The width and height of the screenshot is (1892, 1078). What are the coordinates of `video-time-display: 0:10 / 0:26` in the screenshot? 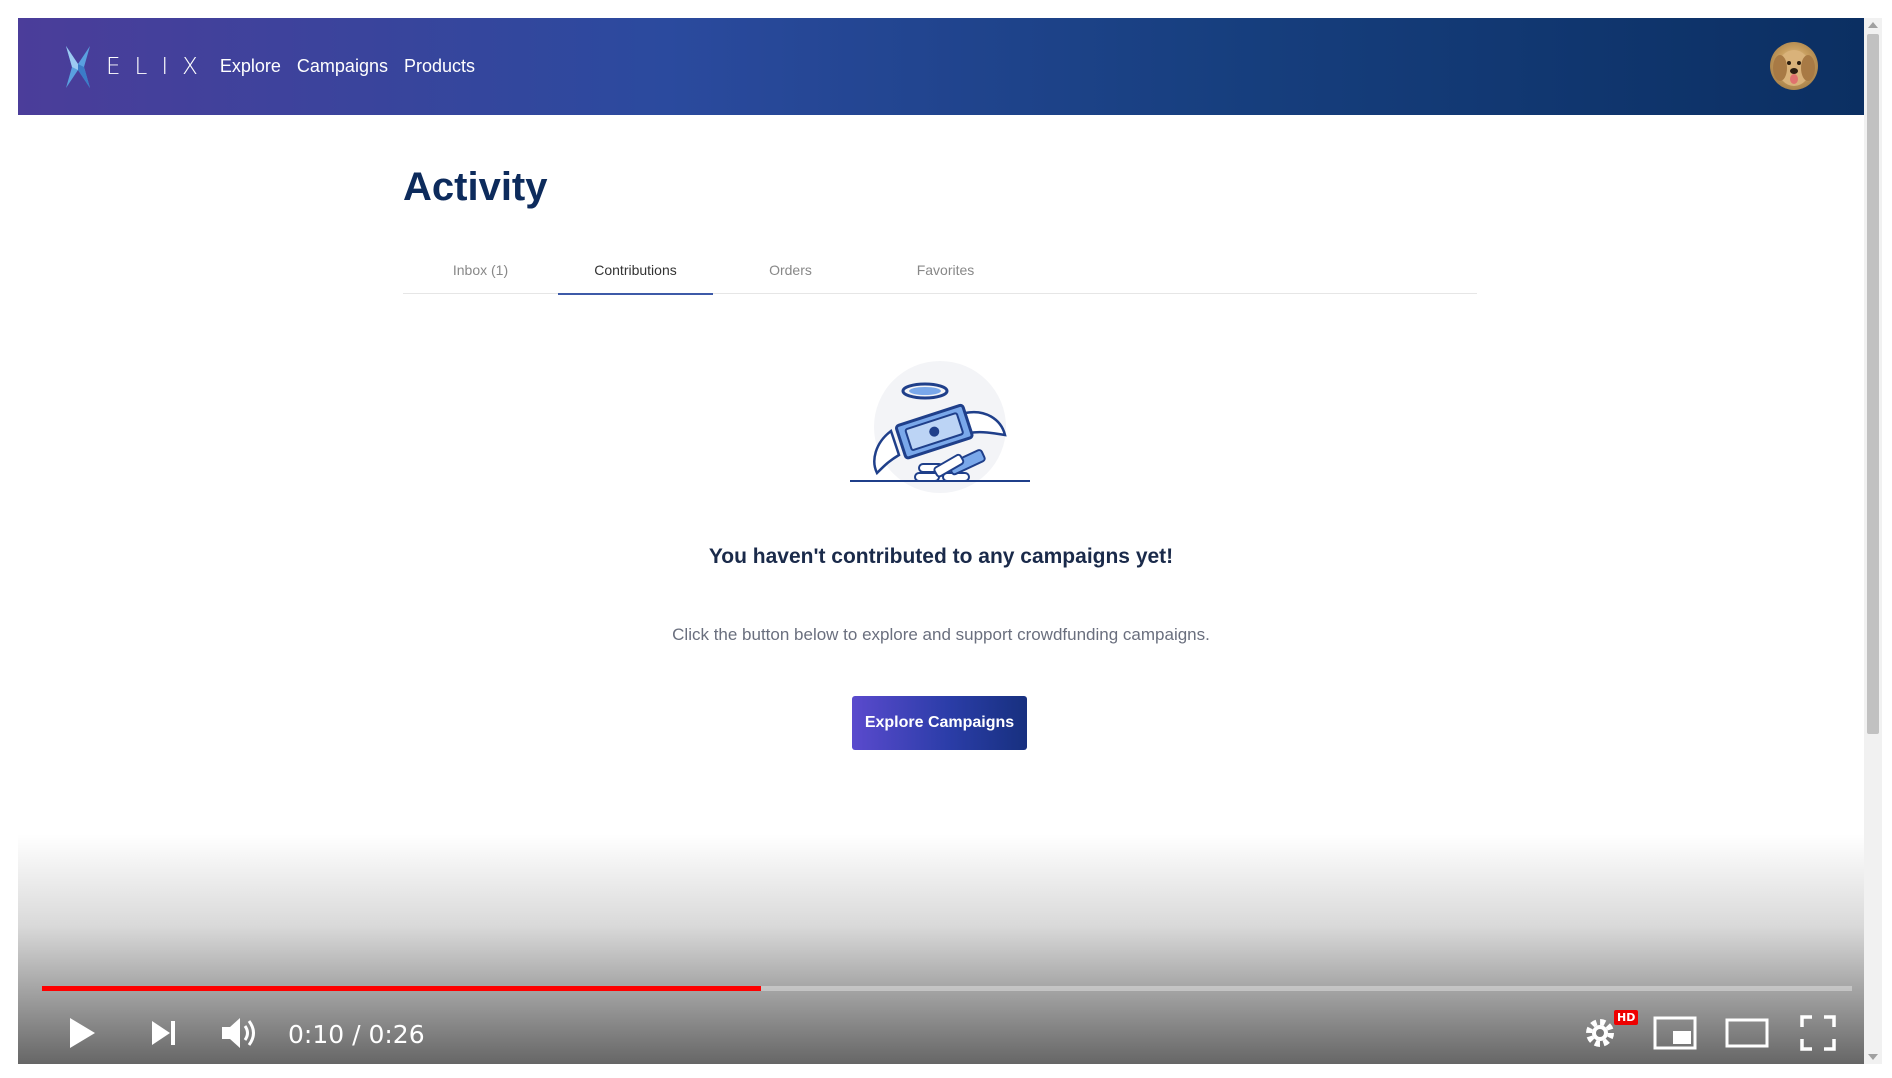 It's located at (356, 1034).